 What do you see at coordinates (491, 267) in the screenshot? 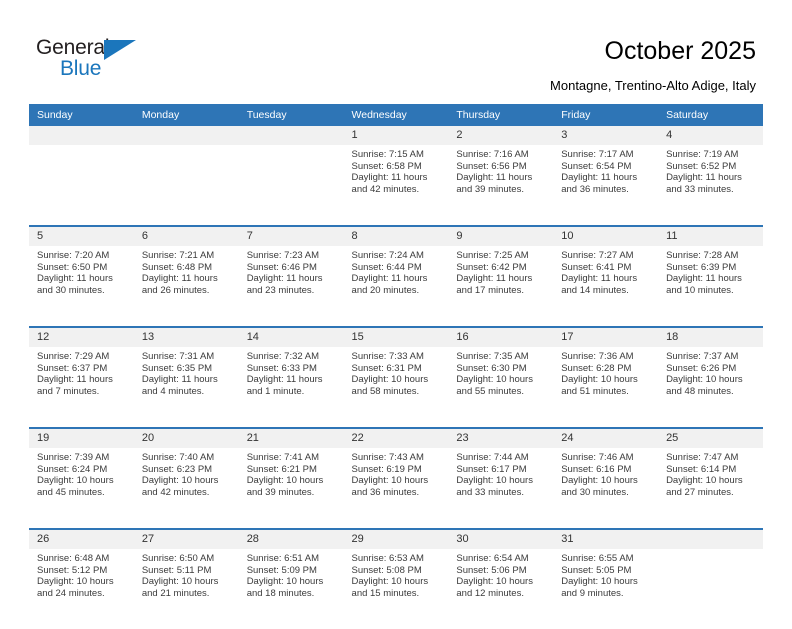
I see `sunset-text: Sunset: 6:42 PM` at bounding box center [491, 267].